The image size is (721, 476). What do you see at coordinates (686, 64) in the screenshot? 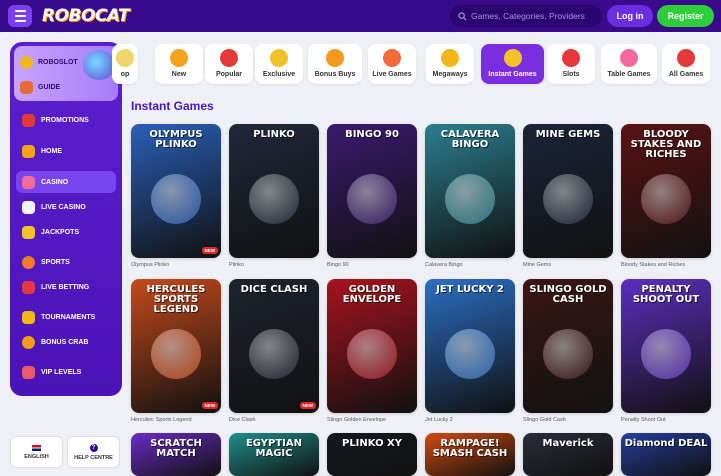
I see `tab-all-games: All Games` at bounding box center [686, 64].